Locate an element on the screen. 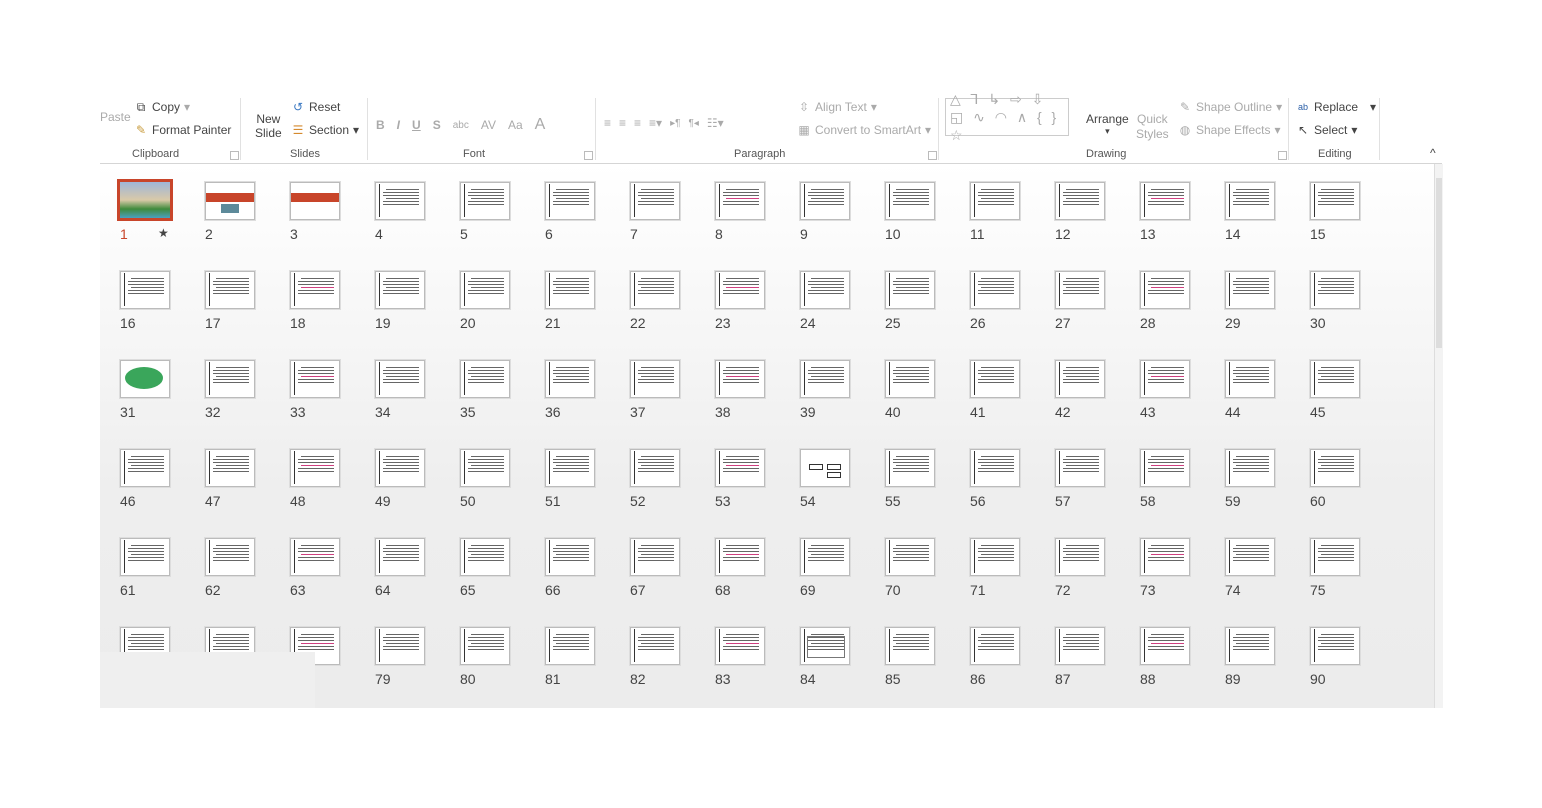 The height and width of the screenshot is (808, 1542). format-painter-button: ✎ Format Painter is located at coordinates (182, 130).